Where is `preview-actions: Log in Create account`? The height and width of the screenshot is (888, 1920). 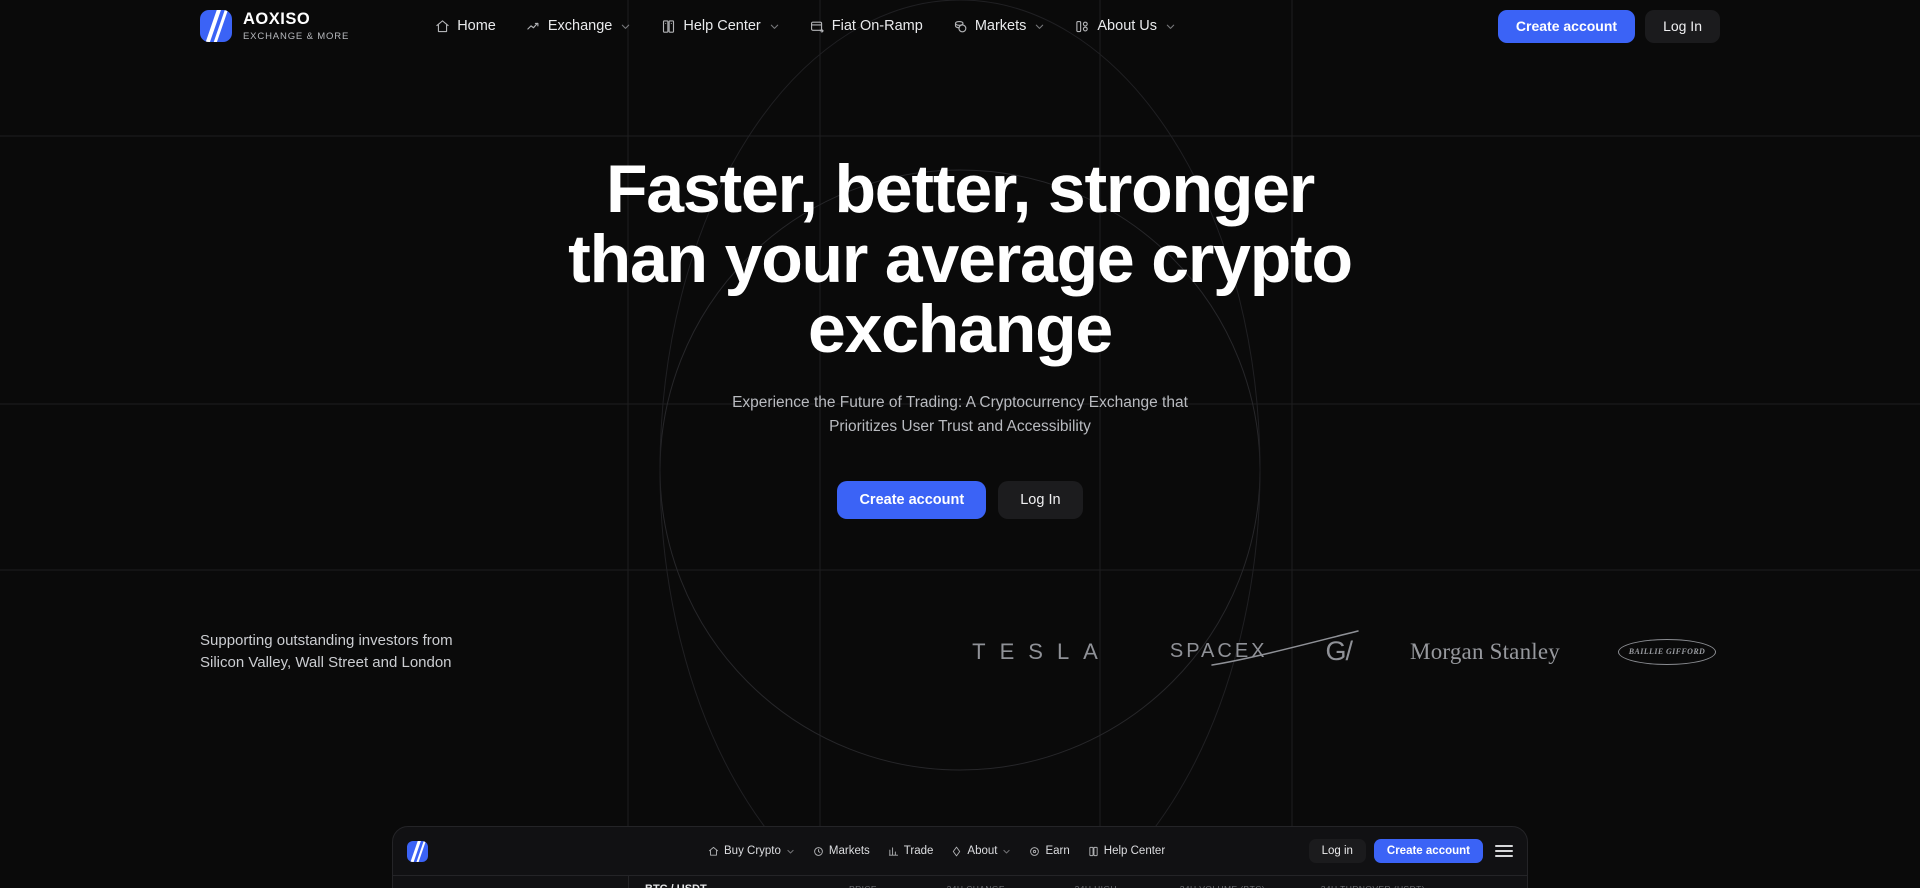
preview-actions: Log in Create account is located at coordinates (1410, 851).